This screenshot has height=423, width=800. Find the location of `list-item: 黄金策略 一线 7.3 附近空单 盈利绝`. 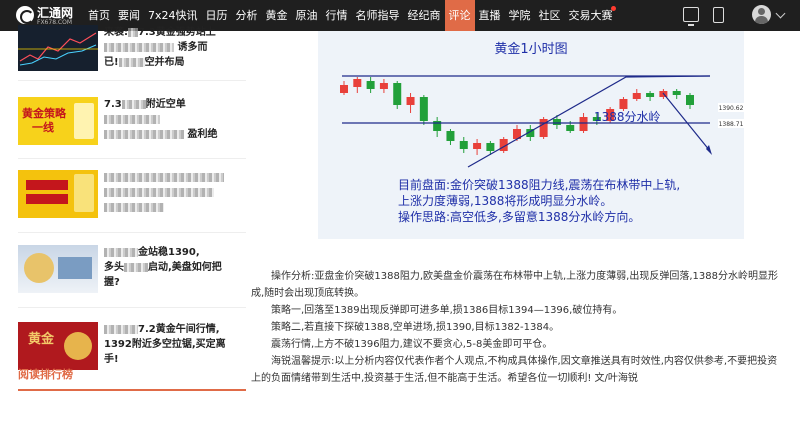

list-item: 黄金策略 一线 7.3 附近空单 盈利绝 is located at coordinates (132, 123).